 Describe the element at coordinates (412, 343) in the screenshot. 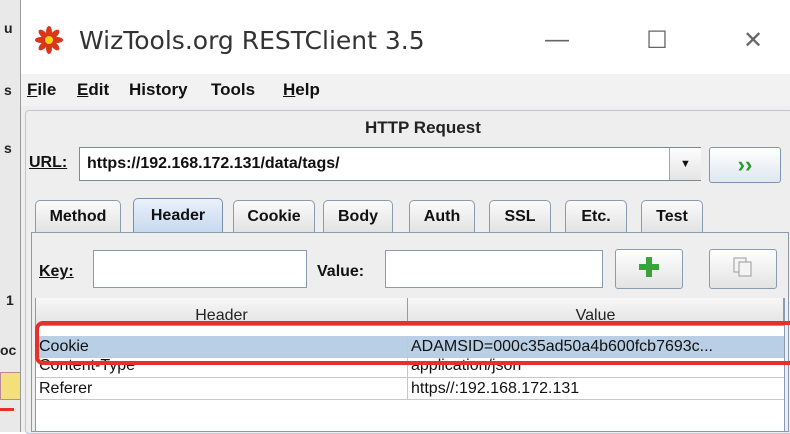

I see `highlight-annotation` at that location.